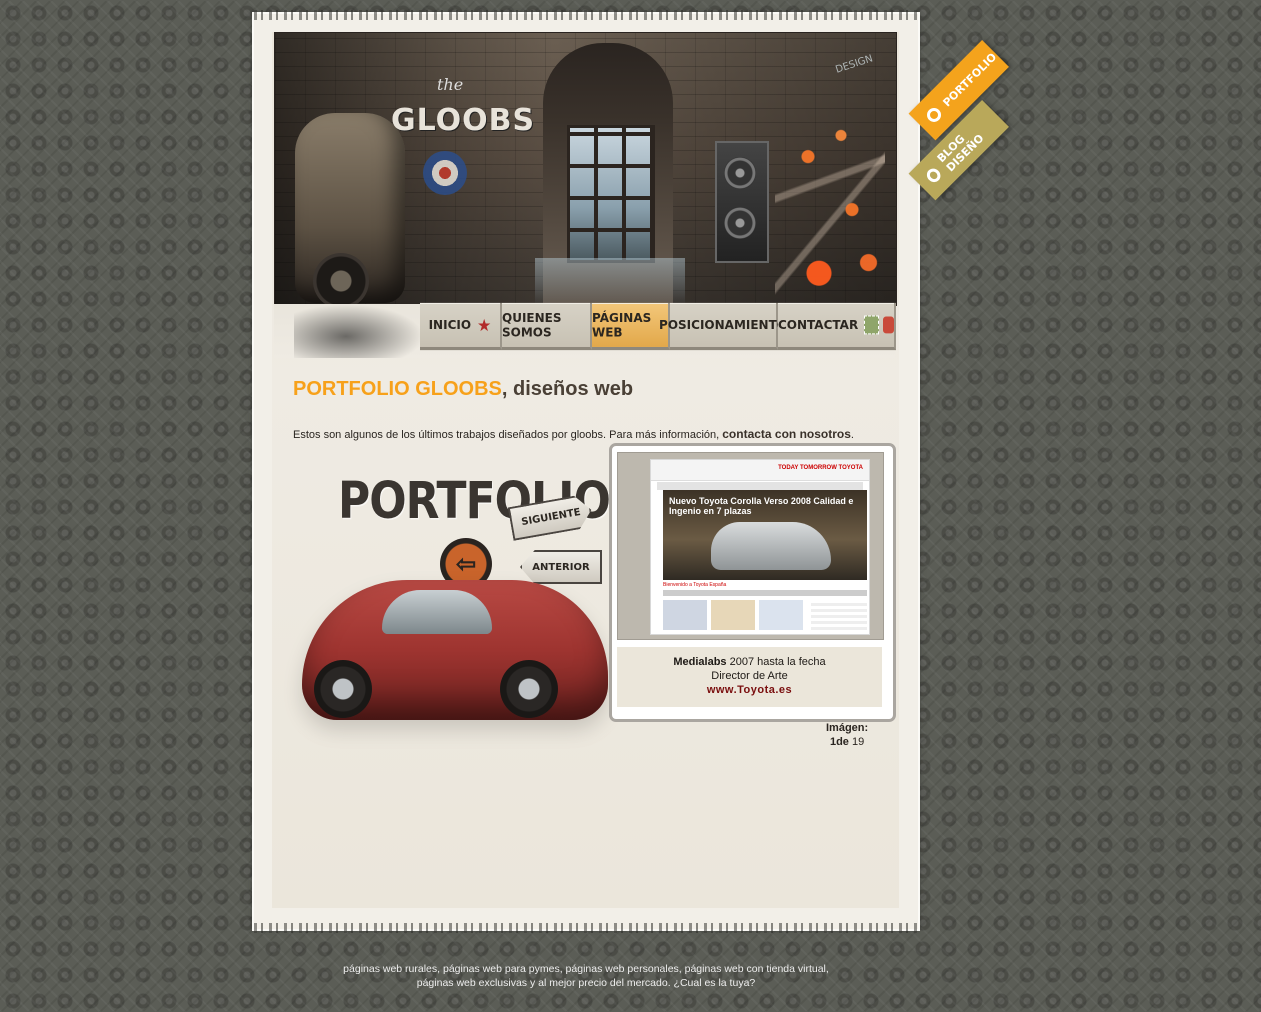 This screenshot has height=1012, width=1261. Describe the element at coordinates (450, 84) in the screenshot. I see `logo-prefix: the` at that location.